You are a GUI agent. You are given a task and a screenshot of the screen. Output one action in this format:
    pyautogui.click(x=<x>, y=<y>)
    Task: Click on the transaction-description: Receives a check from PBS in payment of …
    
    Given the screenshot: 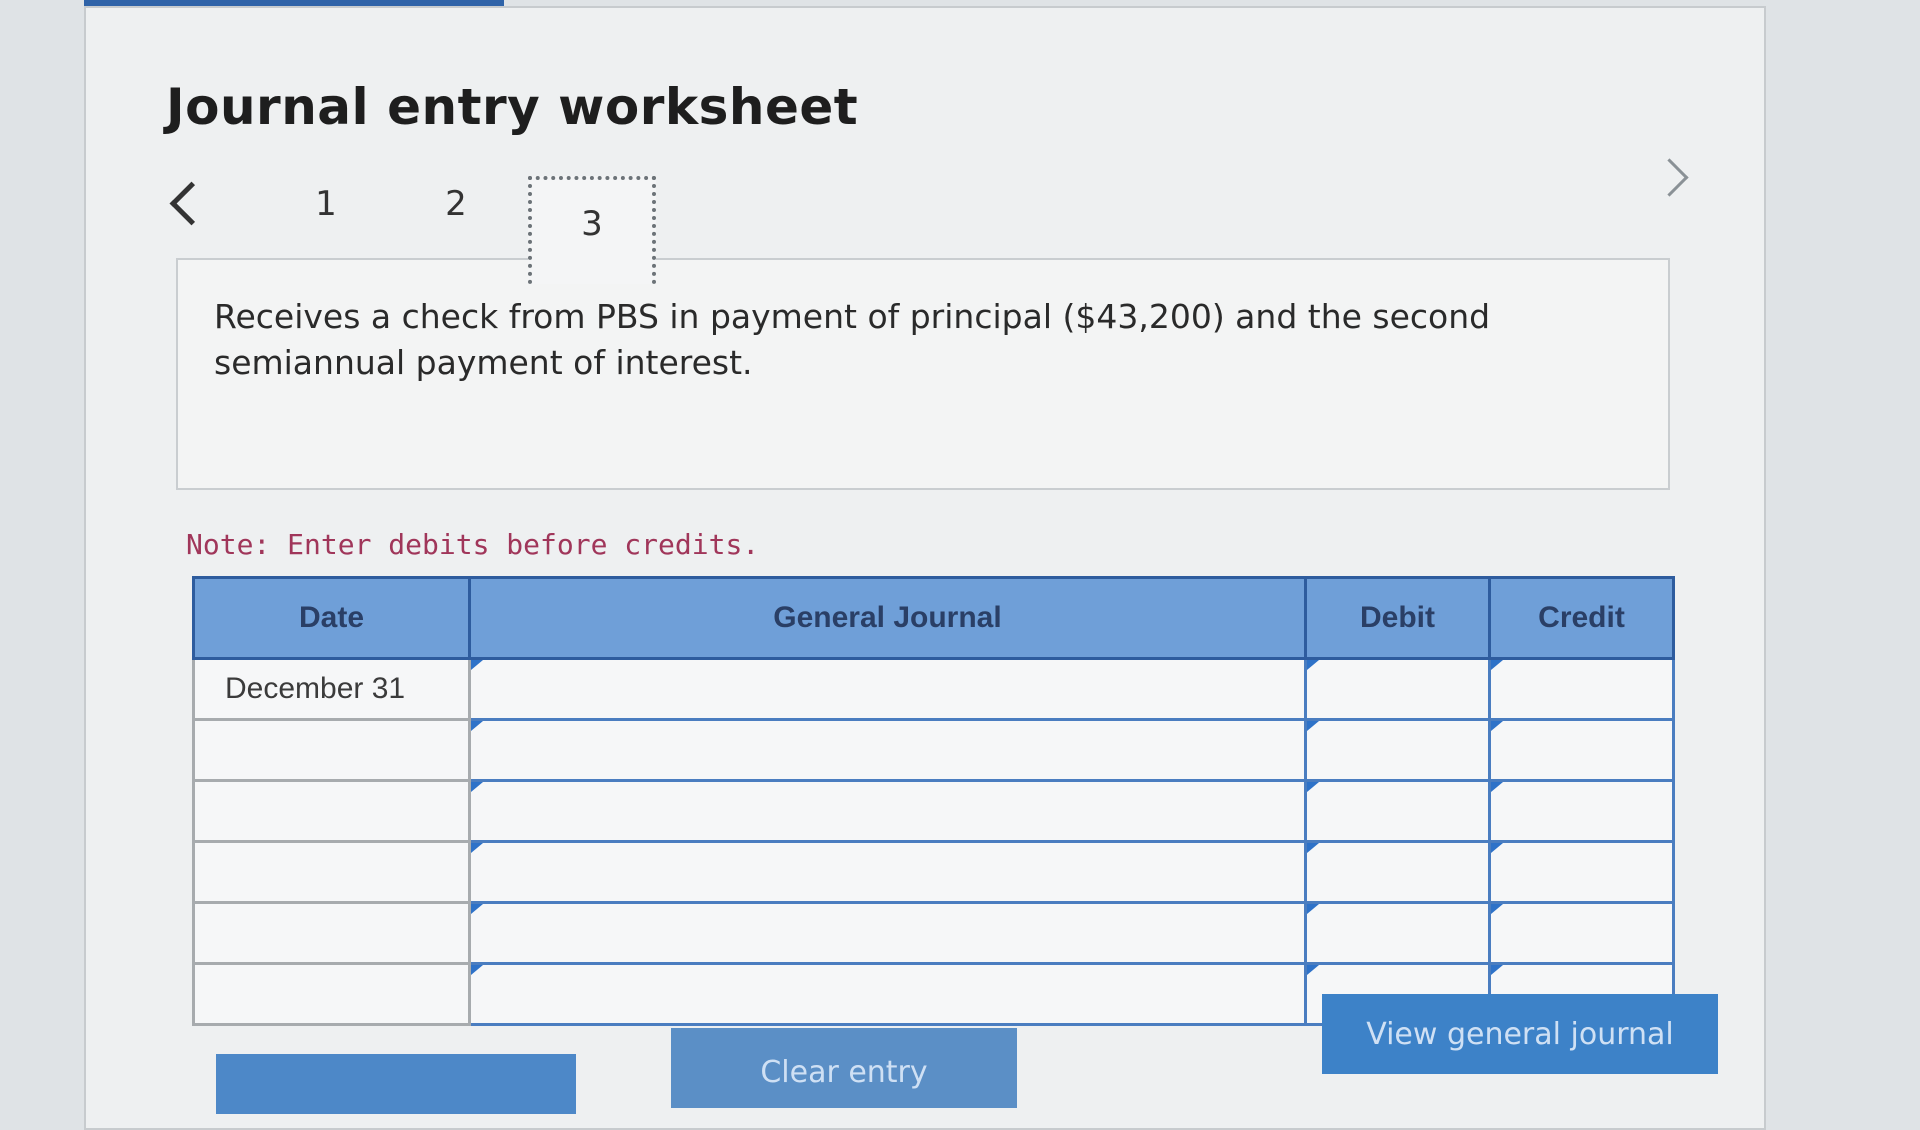 What is the action you would take?
    pyautogui.click(x=852, y=339)
    